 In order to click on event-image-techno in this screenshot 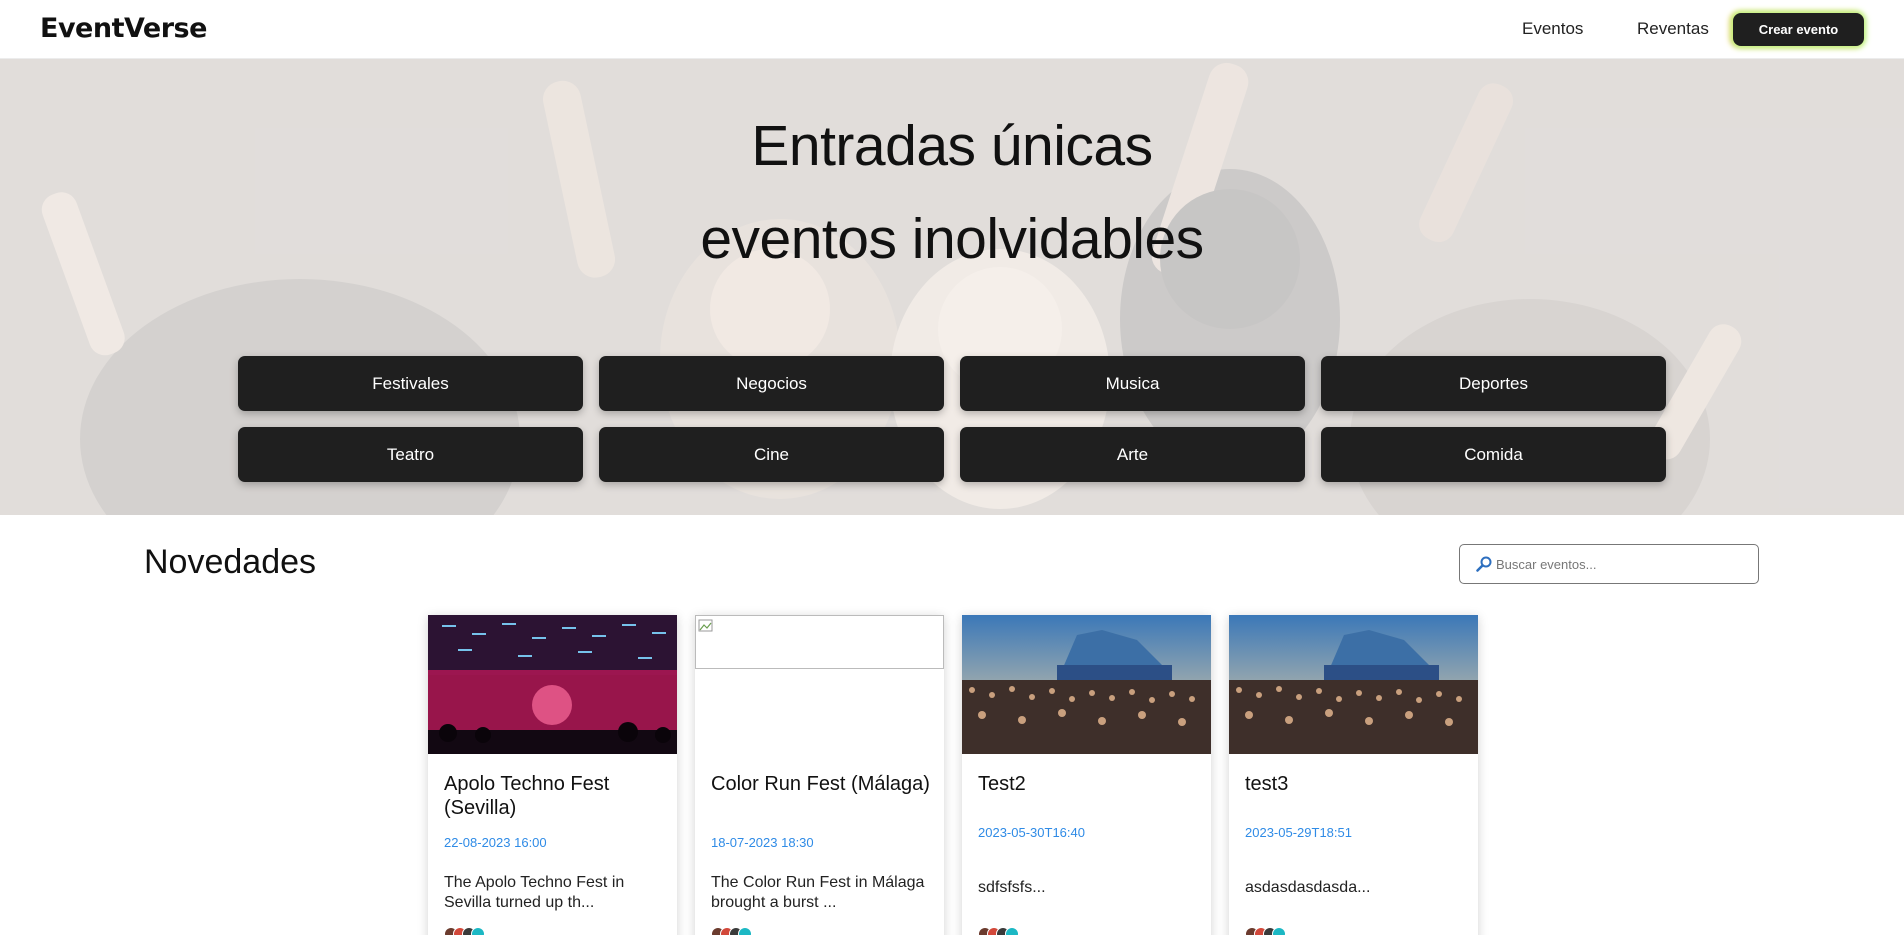, I will do `click(552, 684)`.